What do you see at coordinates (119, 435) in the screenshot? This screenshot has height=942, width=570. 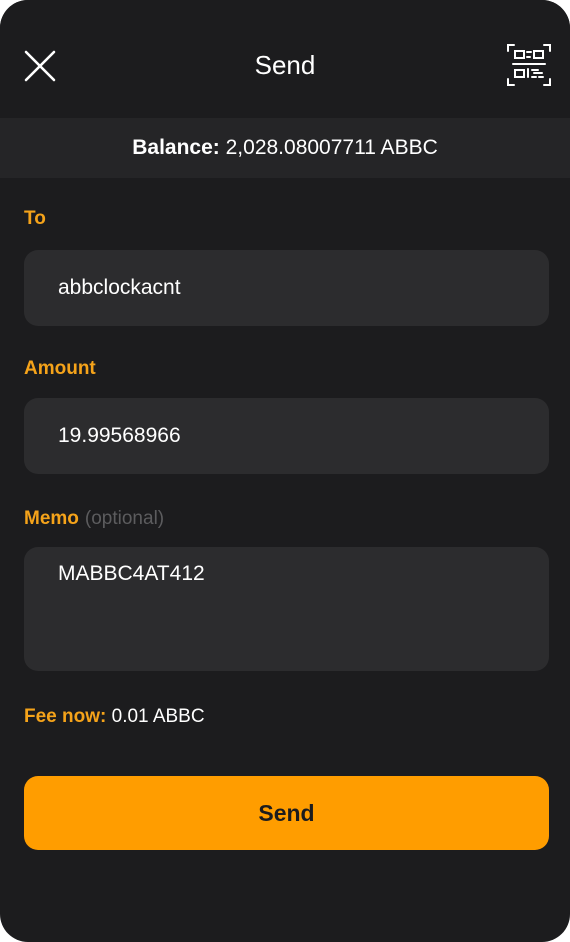 I see `amount-value: 19.99568966` at bounding box center [119, 435].